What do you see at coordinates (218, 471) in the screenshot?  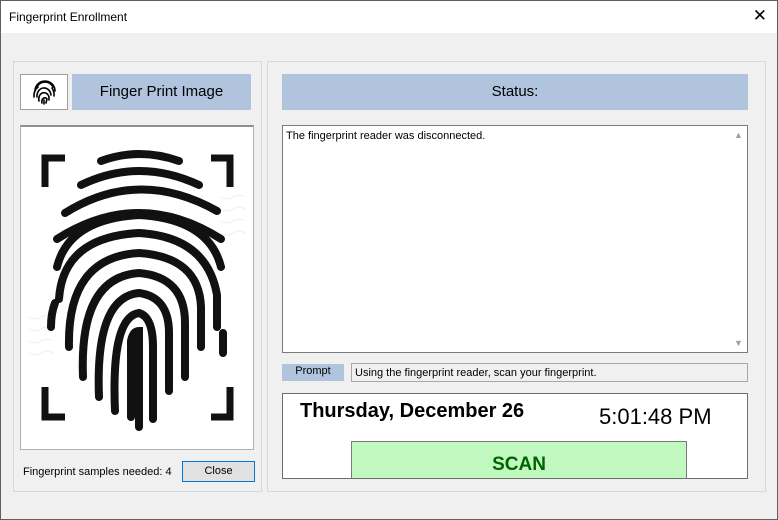 I see `close-button: Close` at bounding box center [218, 471].